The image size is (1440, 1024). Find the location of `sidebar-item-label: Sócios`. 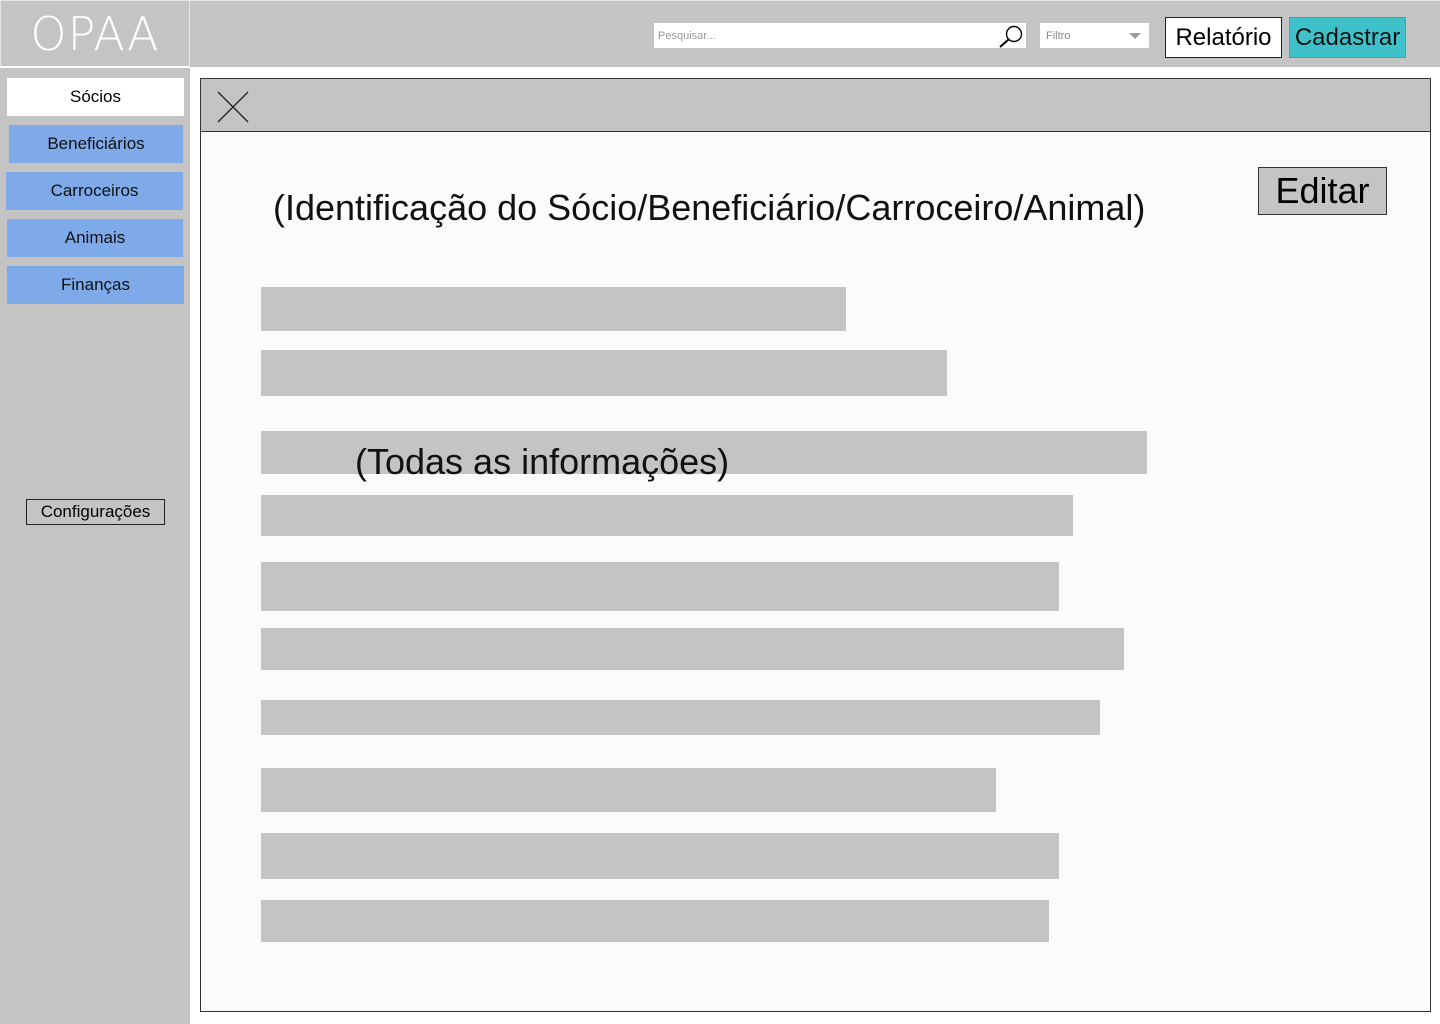

sidebar-item-label: Sócios is located at coordinates (95, 96).